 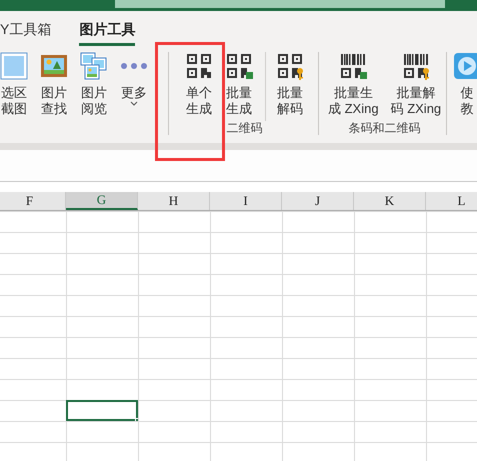 I want to click on barcode-key-icon, so click(x=416, y=66).